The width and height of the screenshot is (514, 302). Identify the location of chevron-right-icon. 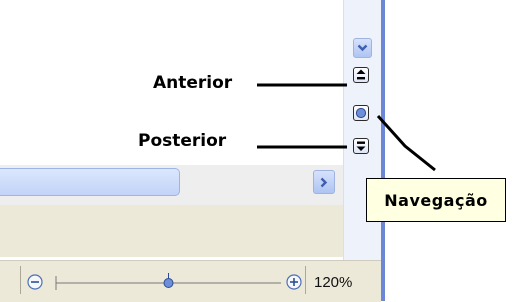
(324, 182).